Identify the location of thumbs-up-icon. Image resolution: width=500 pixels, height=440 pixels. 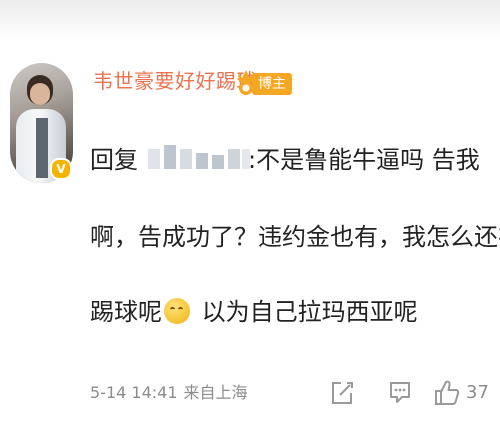
(447, 392).